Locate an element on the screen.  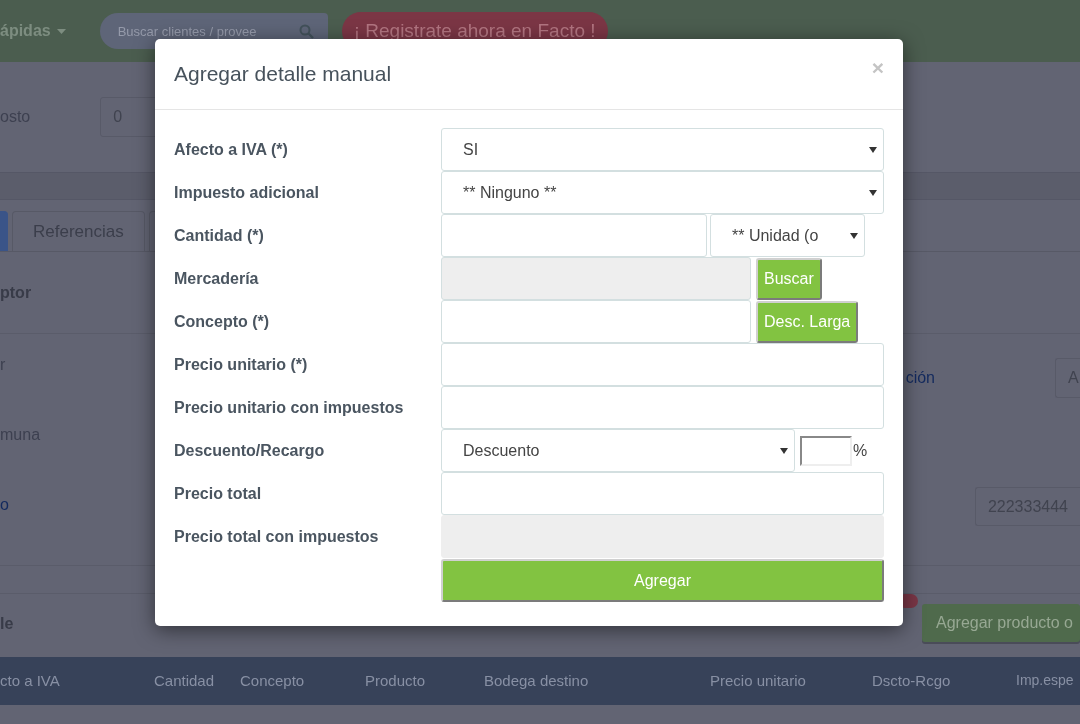
select-field: ** Ninguno ** is located at coordinates (662, 192).